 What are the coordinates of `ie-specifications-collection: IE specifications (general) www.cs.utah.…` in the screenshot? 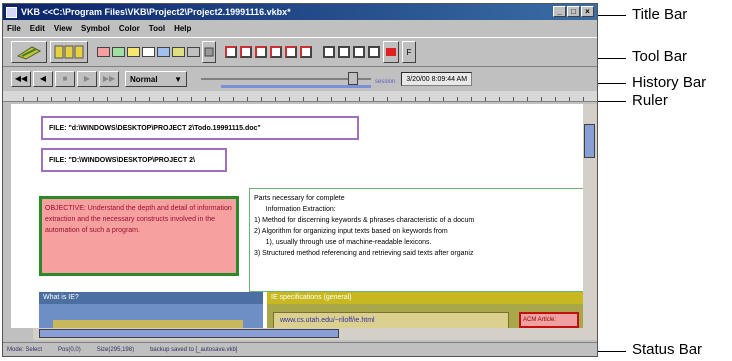 It's located at (425, 310).